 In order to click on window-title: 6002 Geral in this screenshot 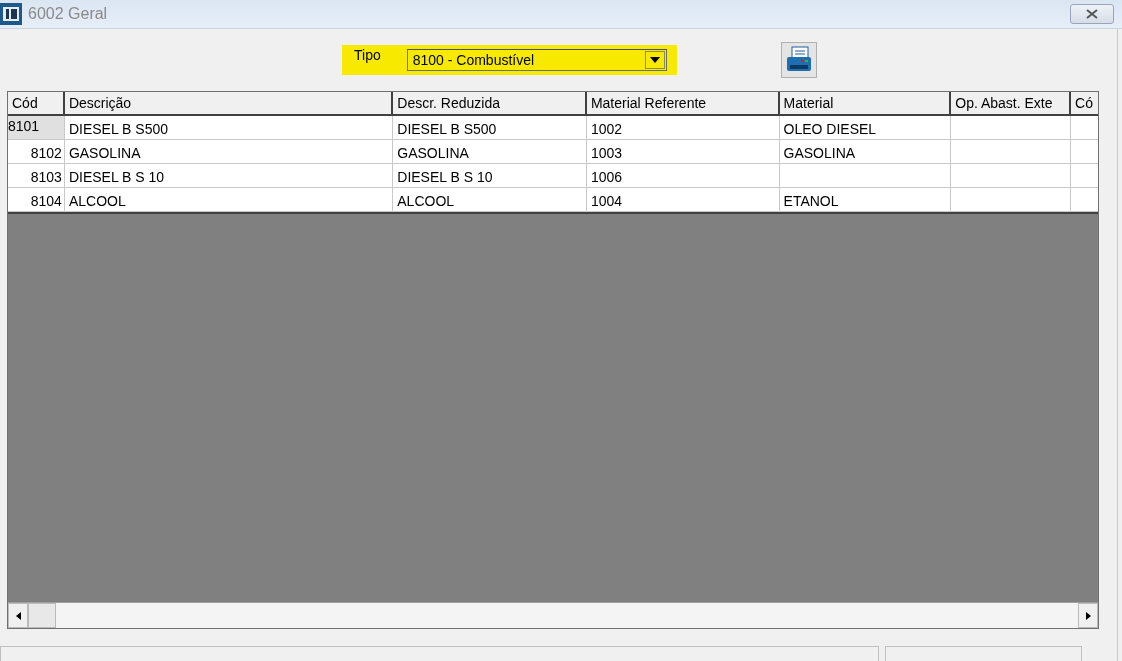, I will do `click(68, 14)`.